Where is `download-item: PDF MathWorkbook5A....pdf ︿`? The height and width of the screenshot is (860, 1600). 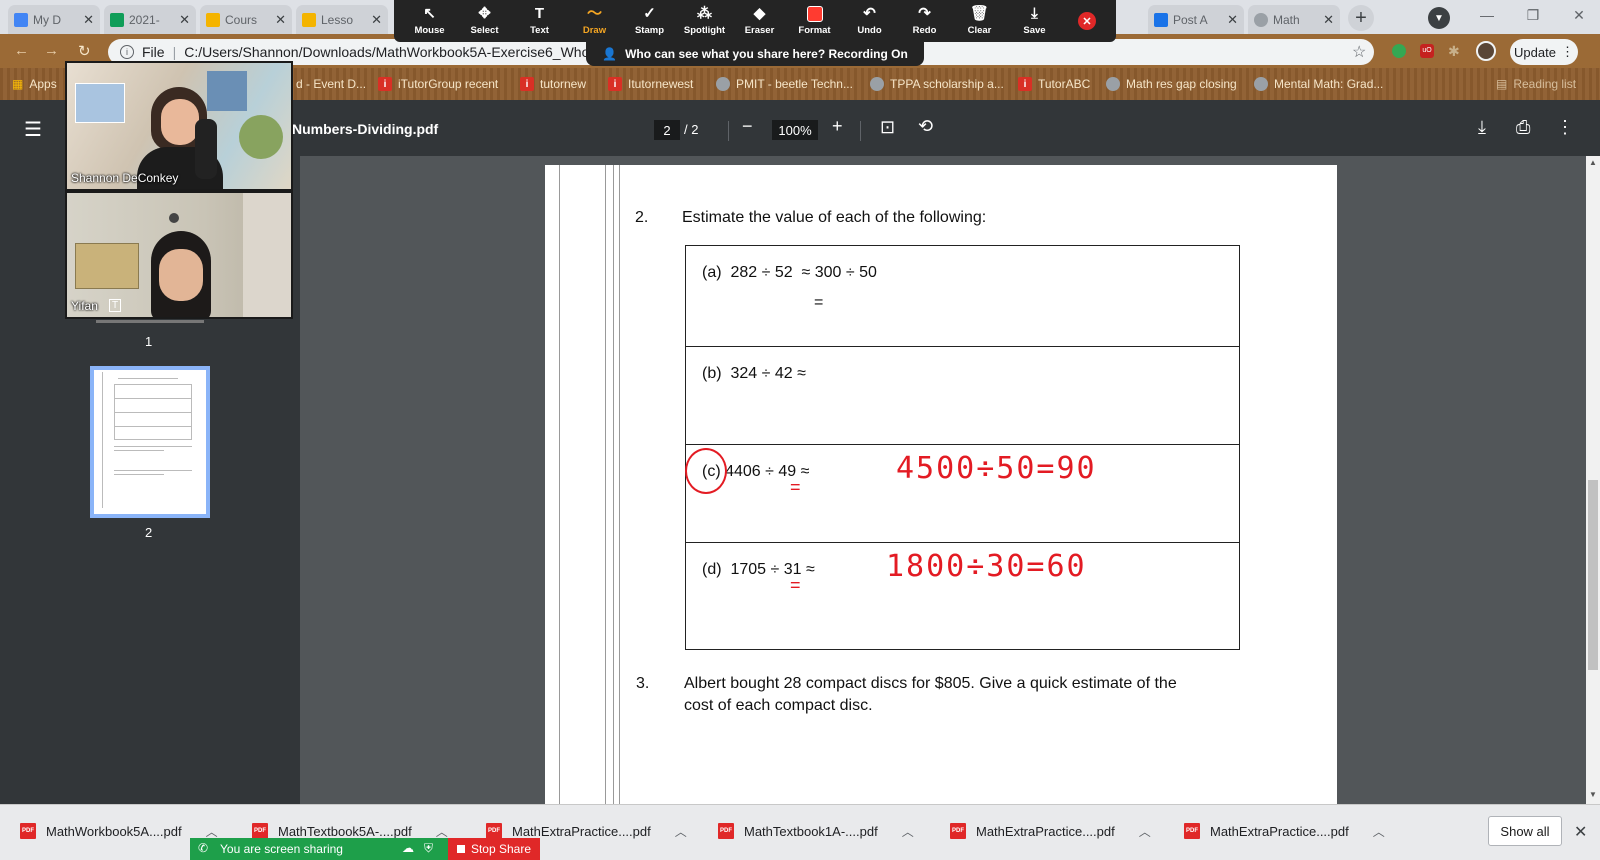 download-item: PDF MathWorkbook5A....pdf ︿ is located at coordinates (119, 831).